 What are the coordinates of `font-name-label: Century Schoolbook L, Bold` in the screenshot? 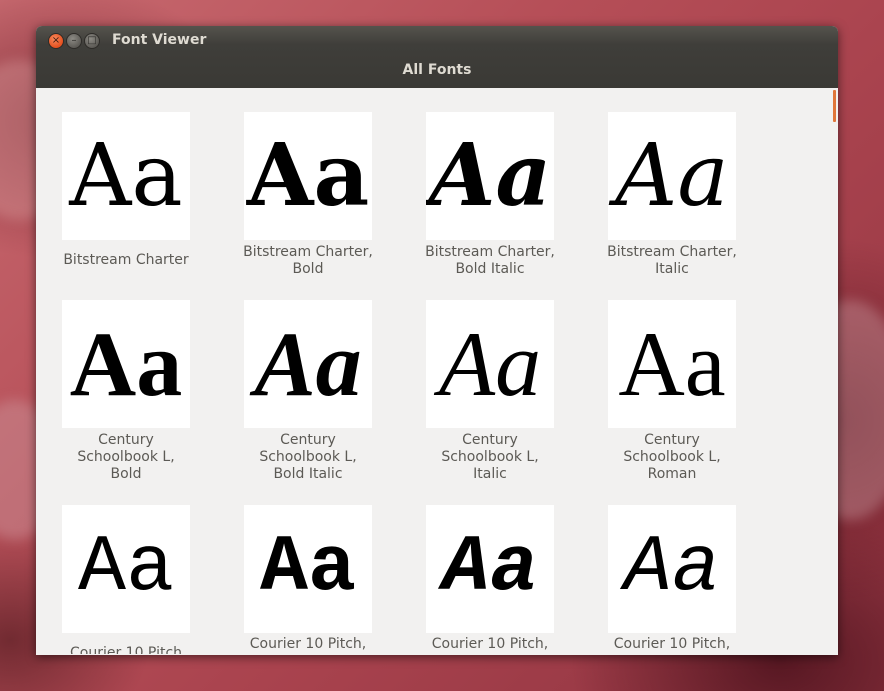 It's located at (126, 457).